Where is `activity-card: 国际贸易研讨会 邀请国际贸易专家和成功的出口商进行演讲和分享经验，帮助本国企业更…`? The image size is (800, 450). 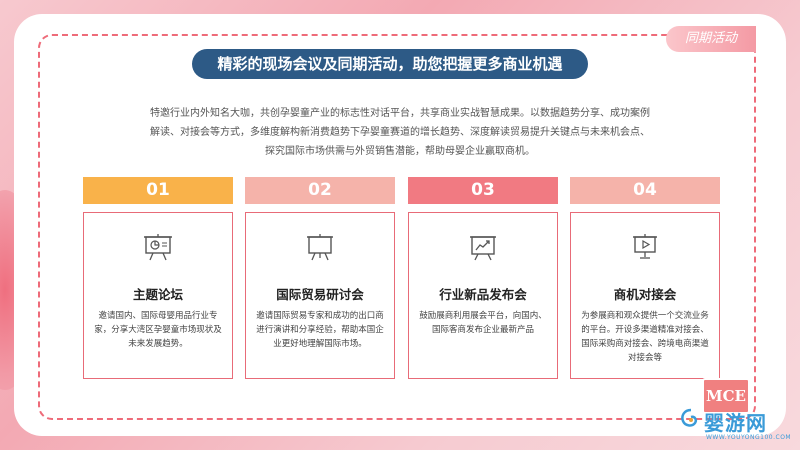
activity-card: 国际贸易研讨会 邀请国际贸易专家和成功的出口商进行演讲和分享经验，帮助本国企业更… is located at coordinates (320, 295).